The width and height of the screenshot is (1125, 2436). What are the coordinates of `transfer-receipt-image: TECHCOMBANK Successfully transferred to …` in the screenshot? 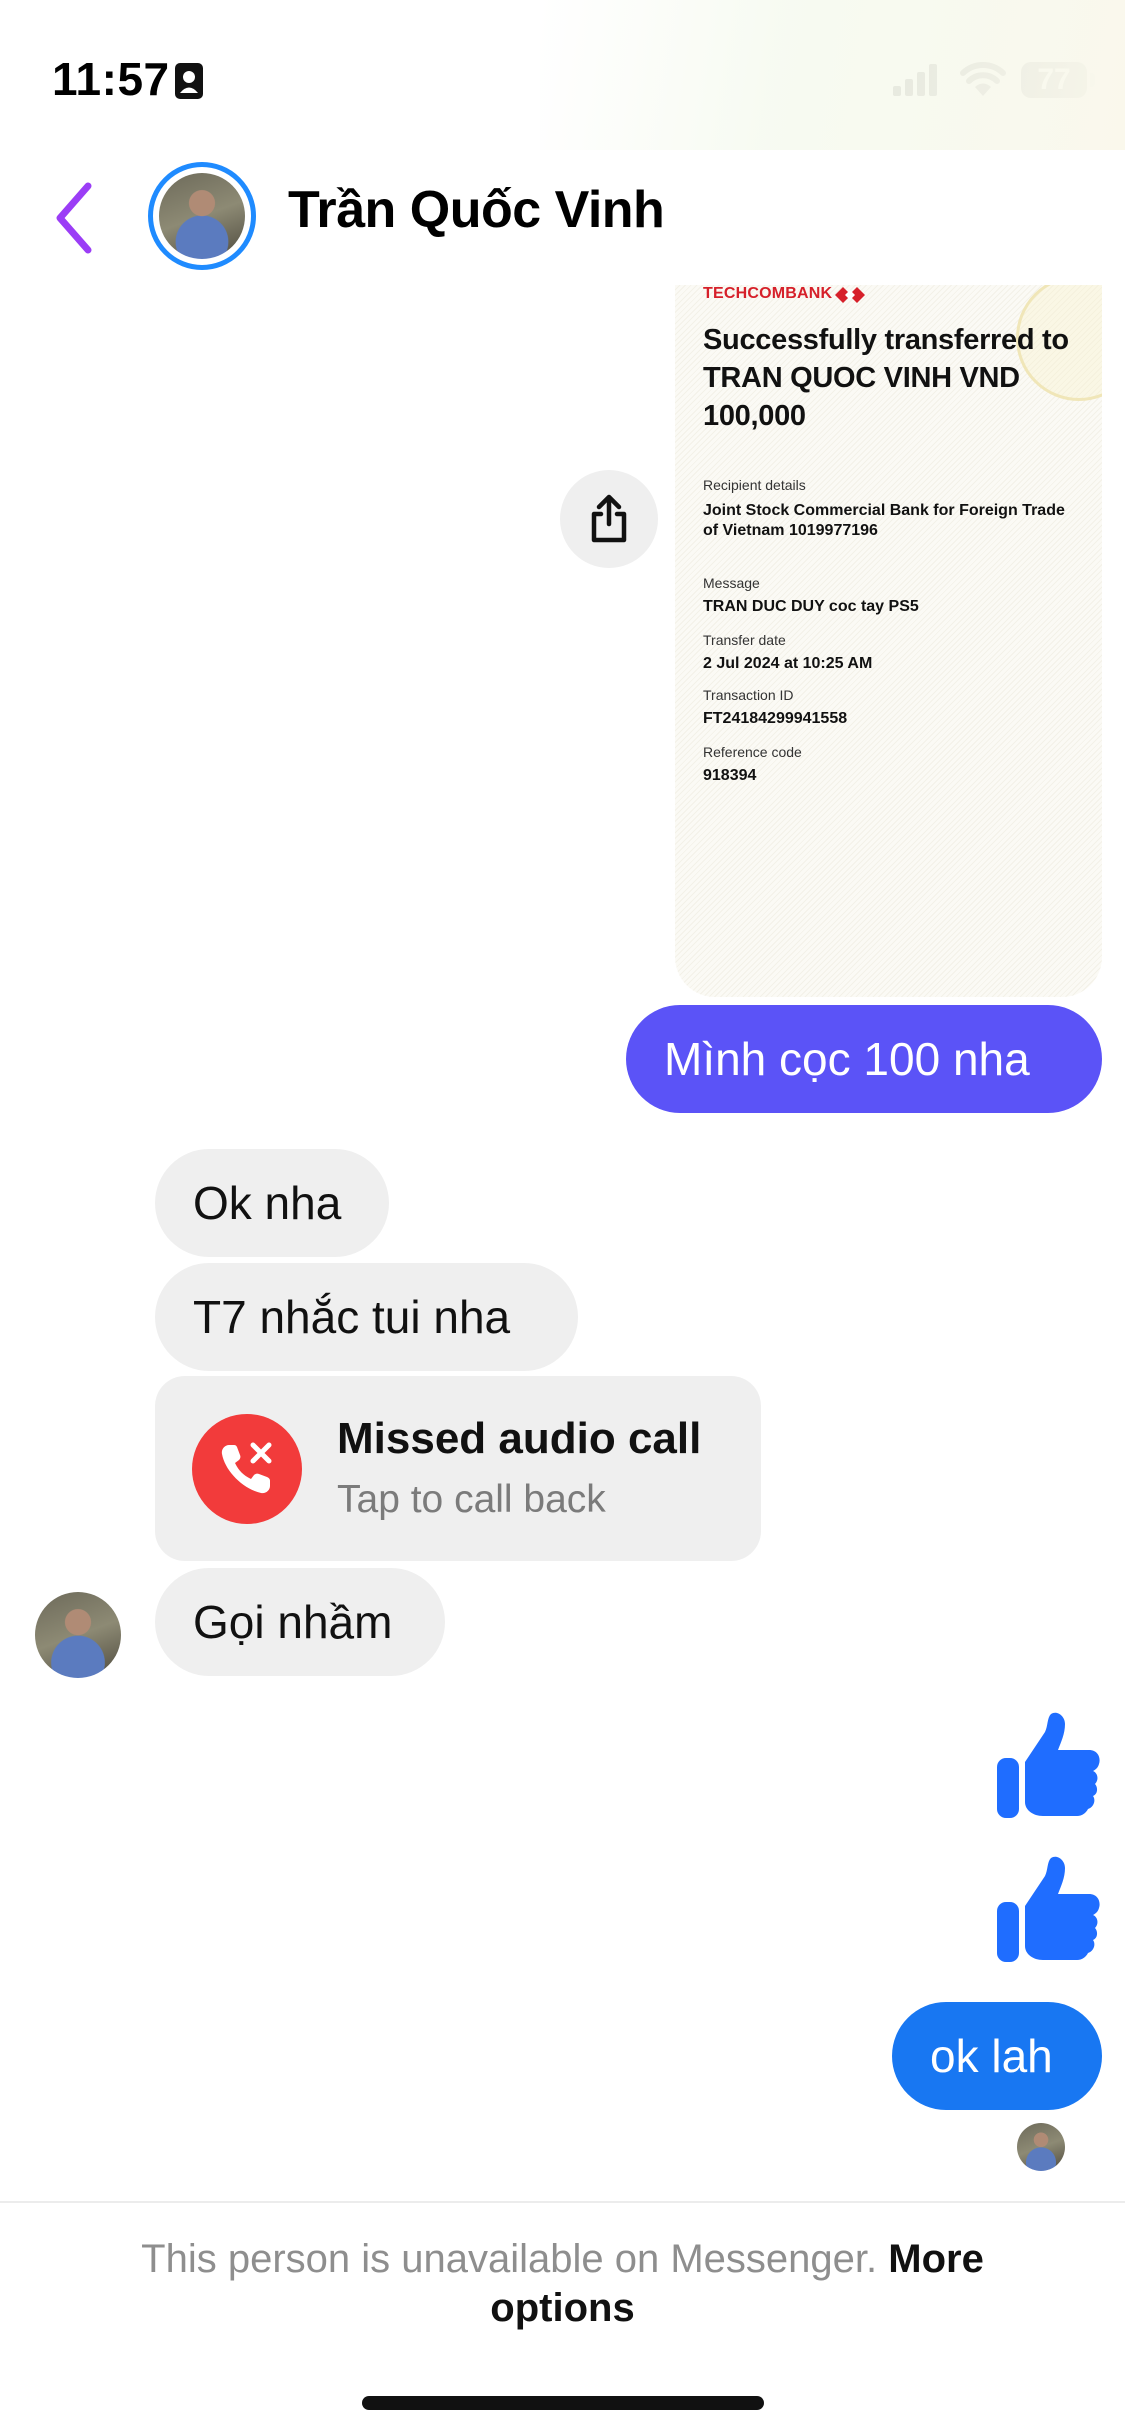 It's located at (888, 641).